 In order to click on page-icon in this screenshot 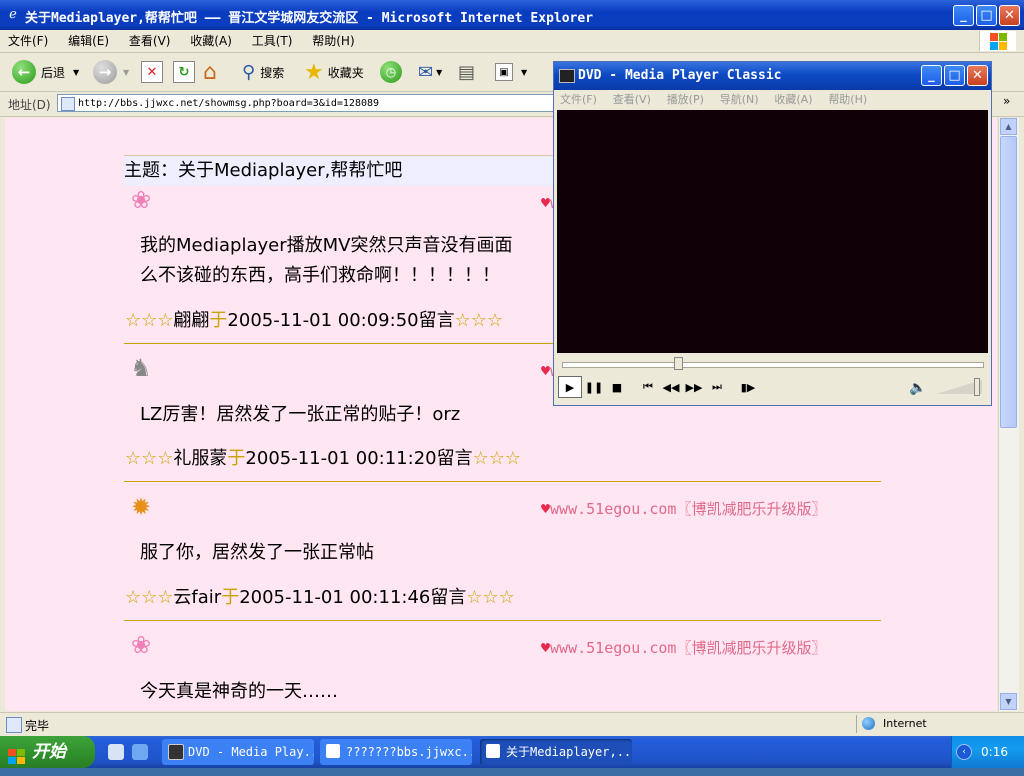, I will do `click(68, 104)`.